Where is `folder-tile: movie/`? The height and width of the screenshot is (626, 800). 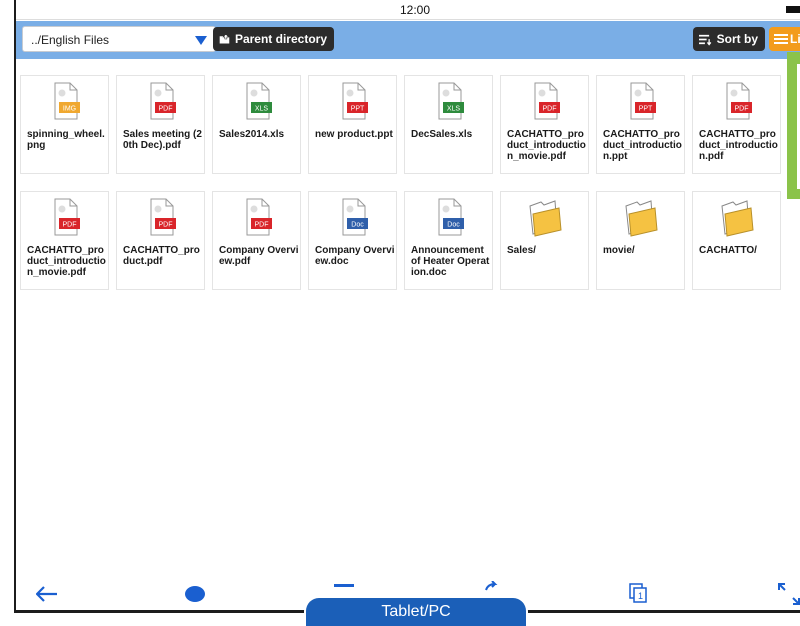 folder-tile: movie/ is located at coordinates (640, 240).